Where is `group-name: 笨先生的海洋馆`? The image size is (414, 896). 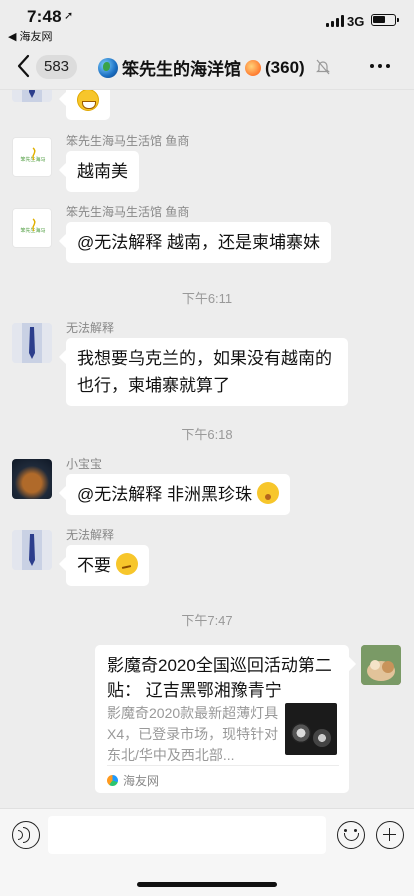
group-name: 笨先生的海洋馆 is located at coordinates (181, 69).